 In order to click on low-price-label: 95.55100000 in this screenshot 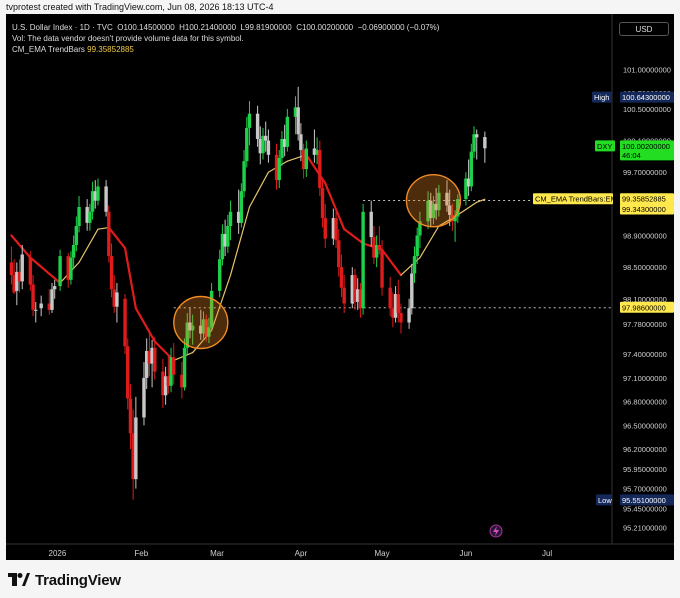, I will do `click(644, 500)`.